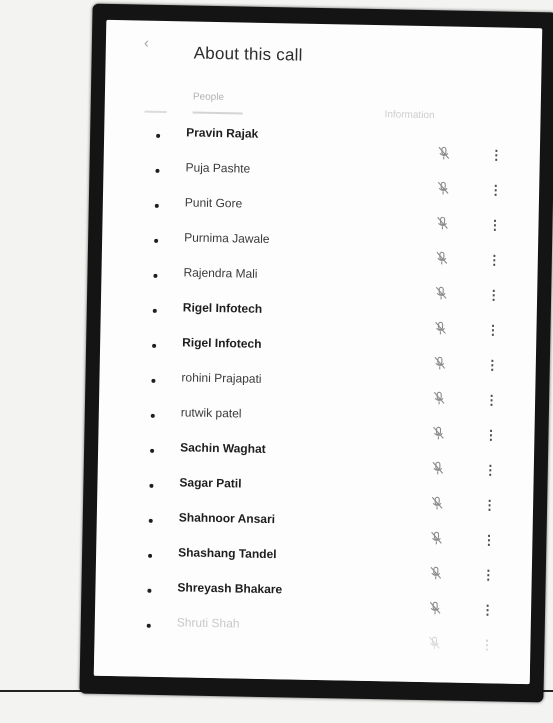 This screenshot has height=723, width=553. Describe the element at coordinates (227, 553) in the screenshot. I see `participant-name: Shashang Tandel` at that location.